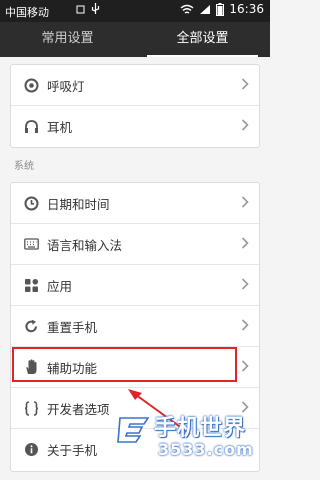  Describe the element at coordinates (31, 450) in the screenshot. I see `info-icon` at that location.